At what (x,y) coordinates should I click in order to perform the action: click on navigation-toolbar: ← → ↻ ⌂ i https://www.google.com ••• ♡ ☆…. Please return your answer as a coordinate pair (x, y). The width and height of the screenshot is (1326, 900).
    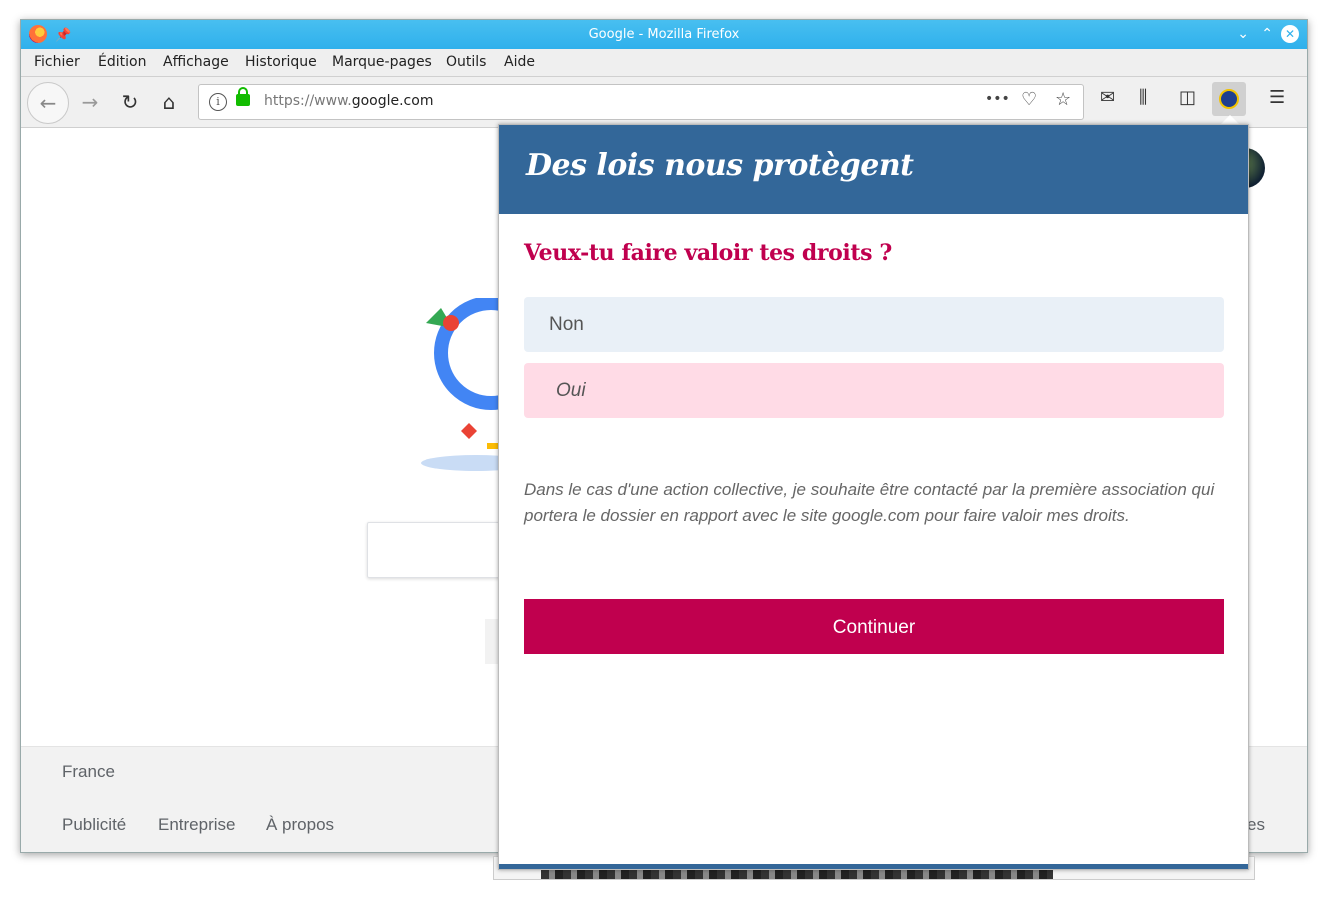
    Looking at the image, I should click on (664, 102).